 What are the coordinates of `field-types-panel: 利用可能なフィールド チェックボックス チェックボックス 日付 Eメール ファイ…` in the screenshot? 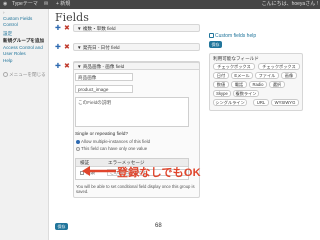 It's located at (256, 82).